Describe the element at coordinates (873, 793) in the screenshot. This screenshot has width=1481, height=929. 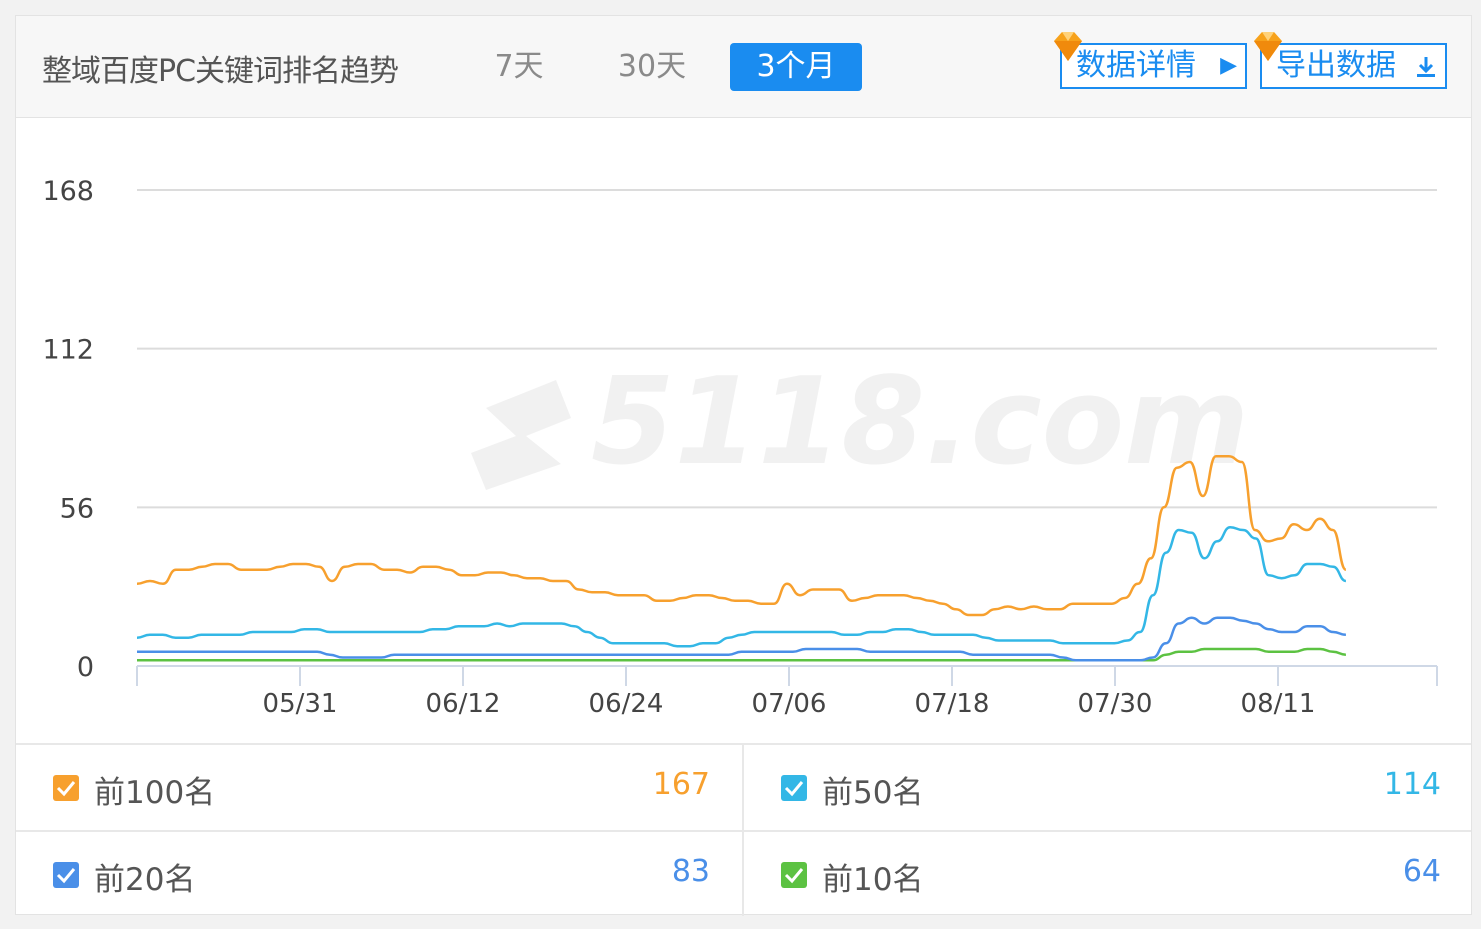
I see `legend-label: 前50名` at that location.